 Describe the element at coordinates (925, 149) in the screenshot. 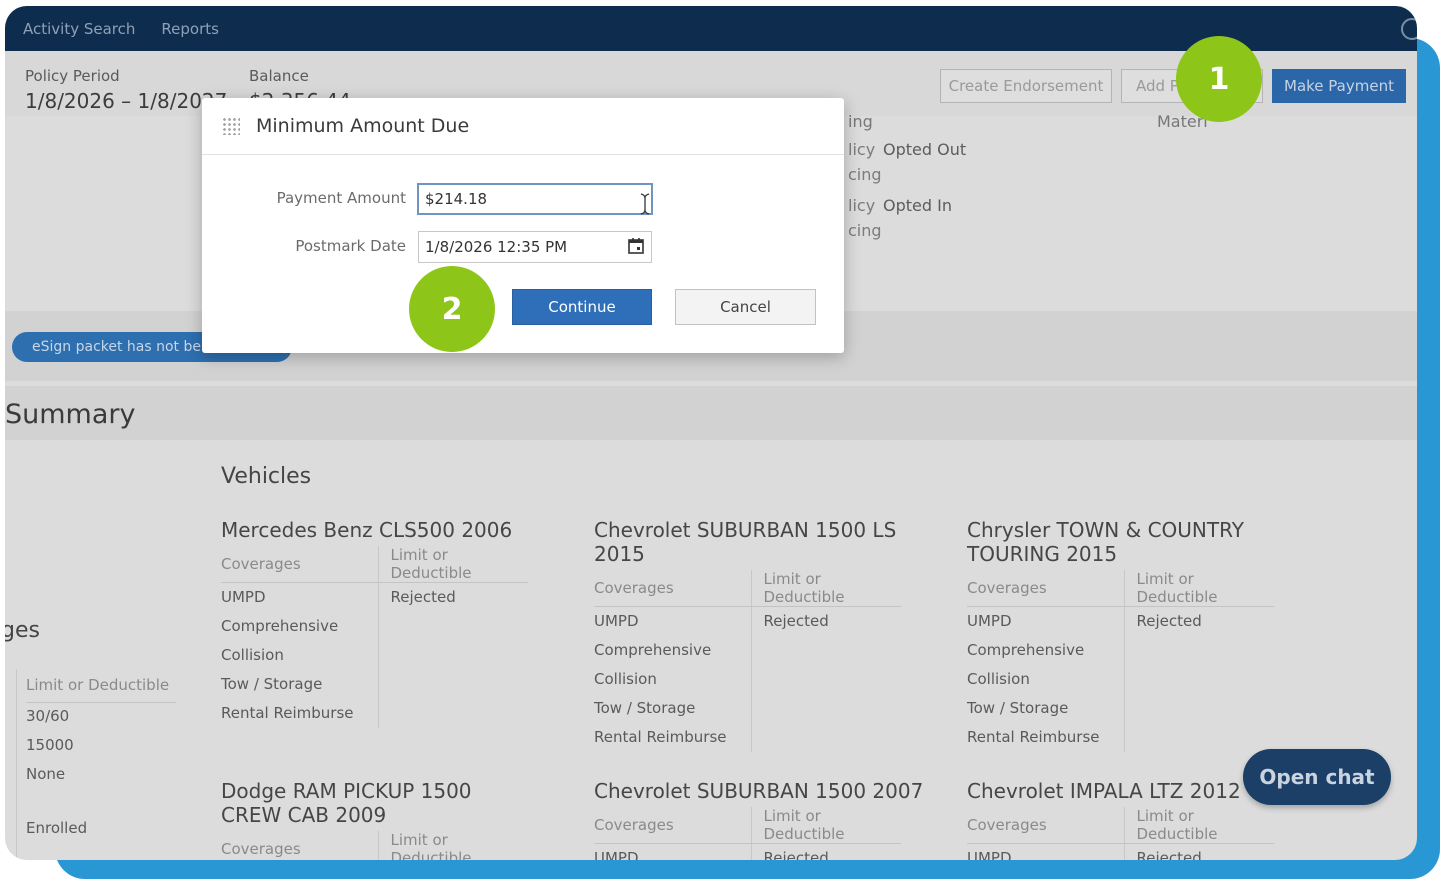

I see `bg-row-value: Opted Out` at that location.